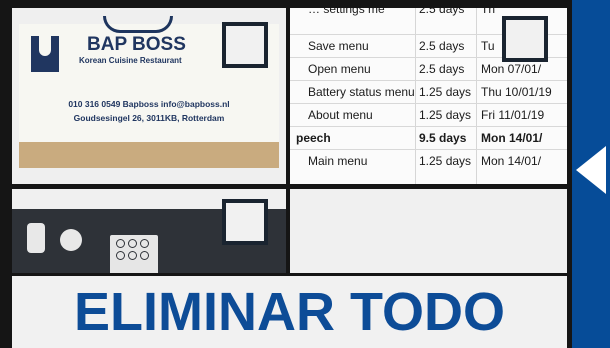  I want to click on delete-all-label: ELIMINAR TODO, so click(289, 312).